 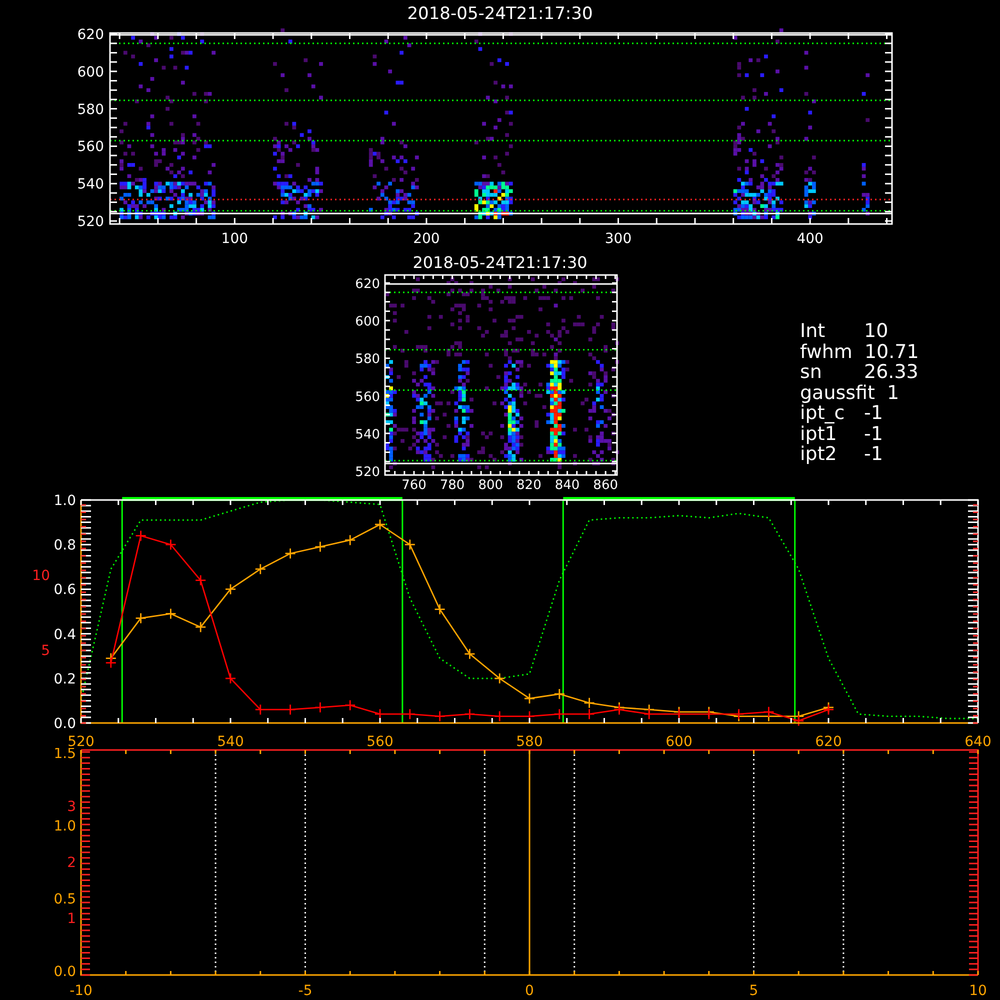 I want to click on parameter-label: fwhm, so click(x=826, y=352).